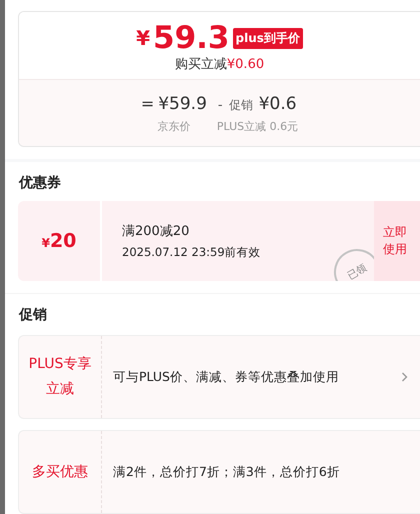 This screenshot has height=514, width=420. What do you see at coordinates (60, 377) in the screenshot?
I see `promotion-tag: PLUS专享立减` at bounding box center [60, 377].